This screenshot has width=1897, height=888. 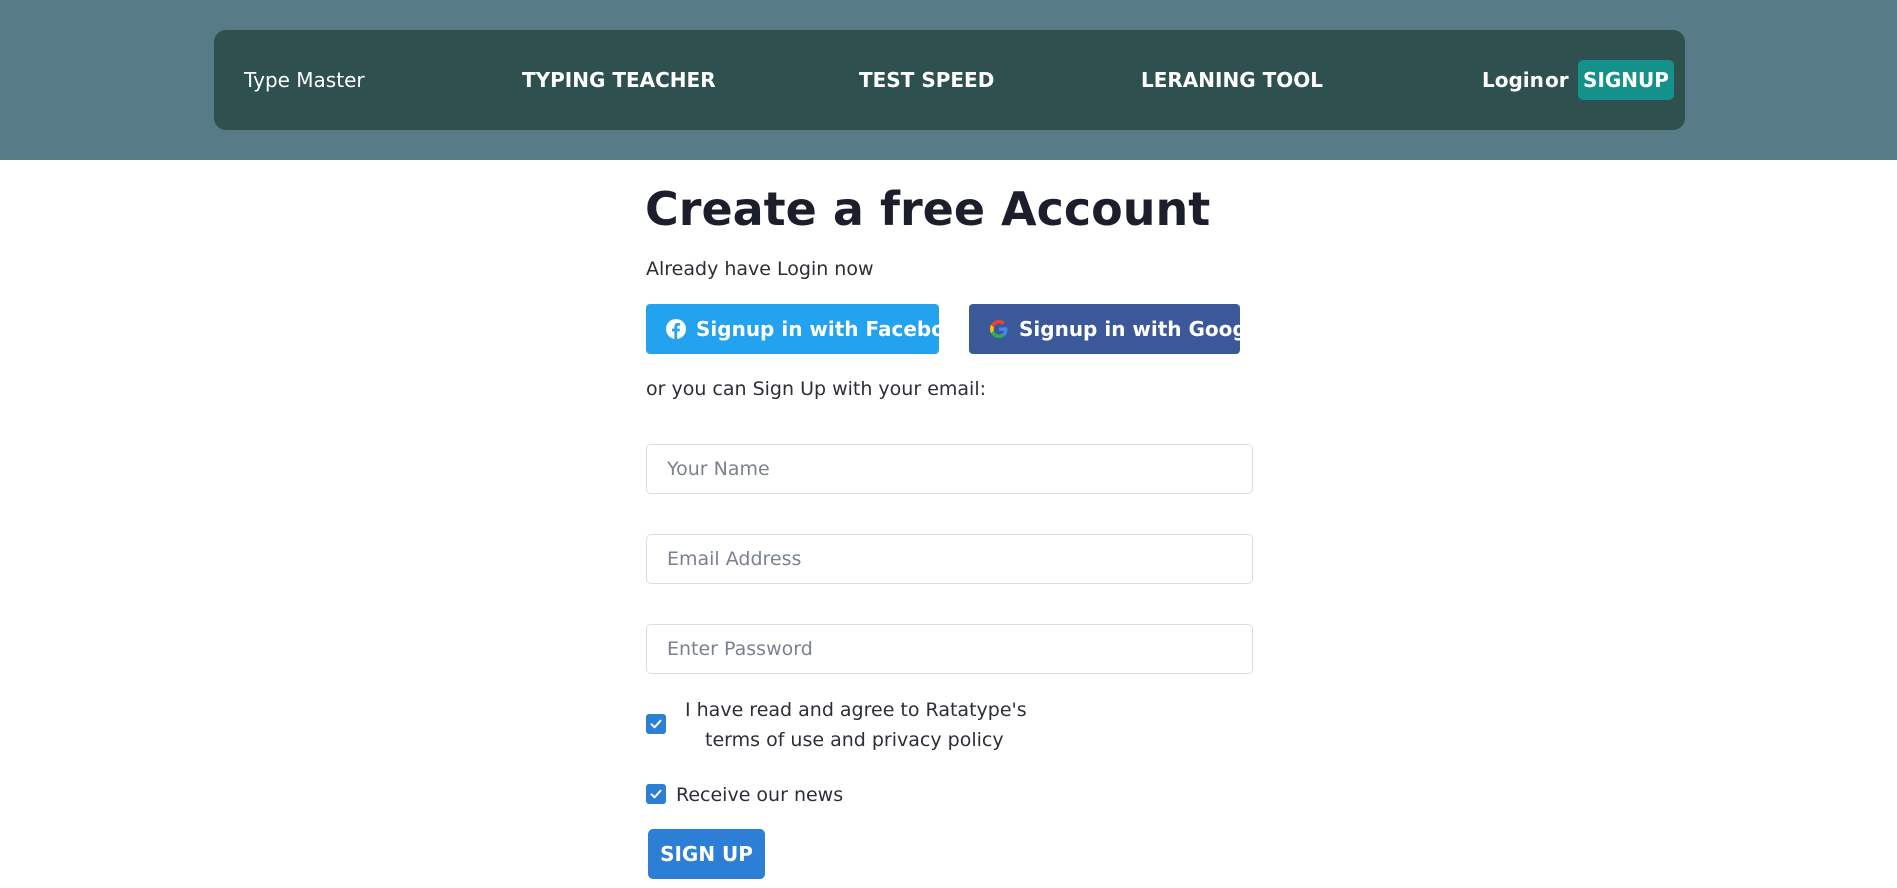 I want to click on nav-link-test-speed: TEST SPEED, so click(x=926, y=80).